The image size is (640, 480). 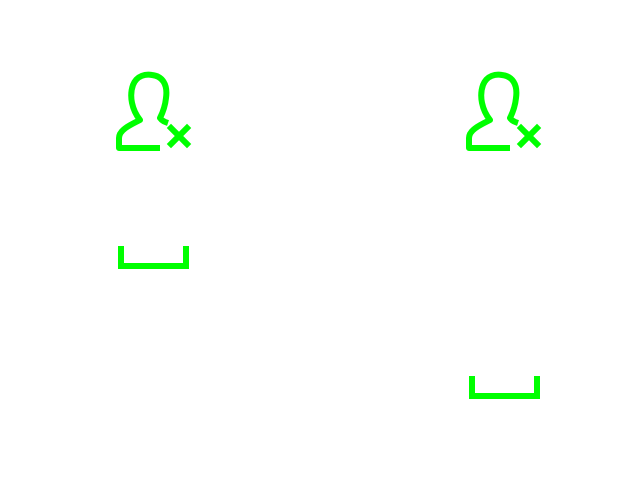 I want to click on user-remove-icon-left, so click(x=154, y=112).